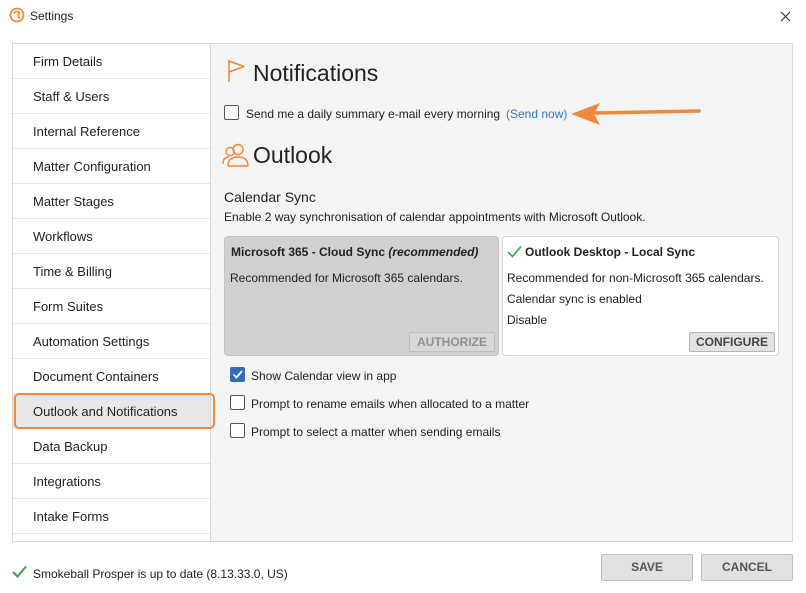  I want to click on select-matter-checkbox, so click(237, 430).